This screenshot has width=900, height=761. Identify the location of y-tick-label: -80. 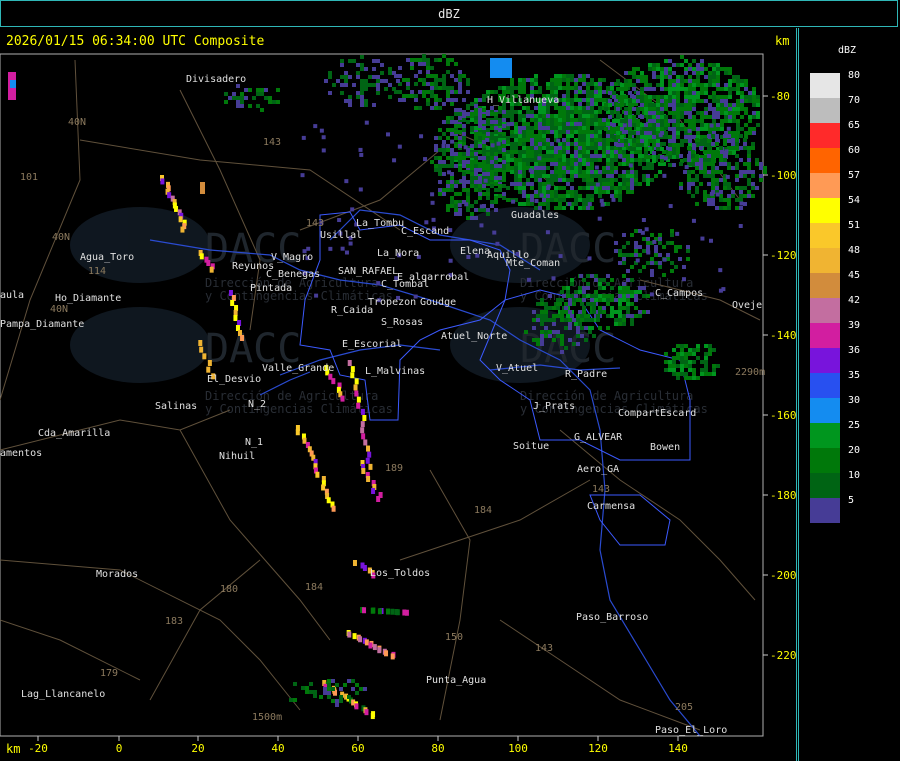
(780, 96).